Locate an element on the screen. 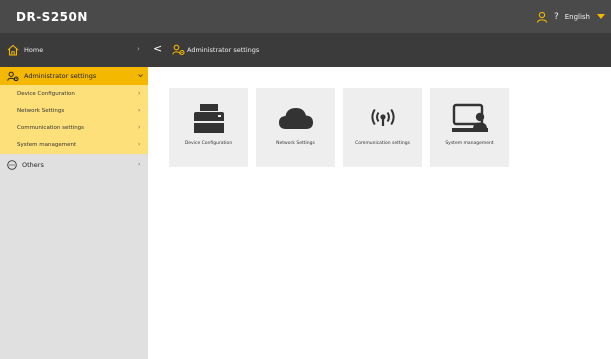  sidebar-item-others: Others › is located at coordinates (74, 164).